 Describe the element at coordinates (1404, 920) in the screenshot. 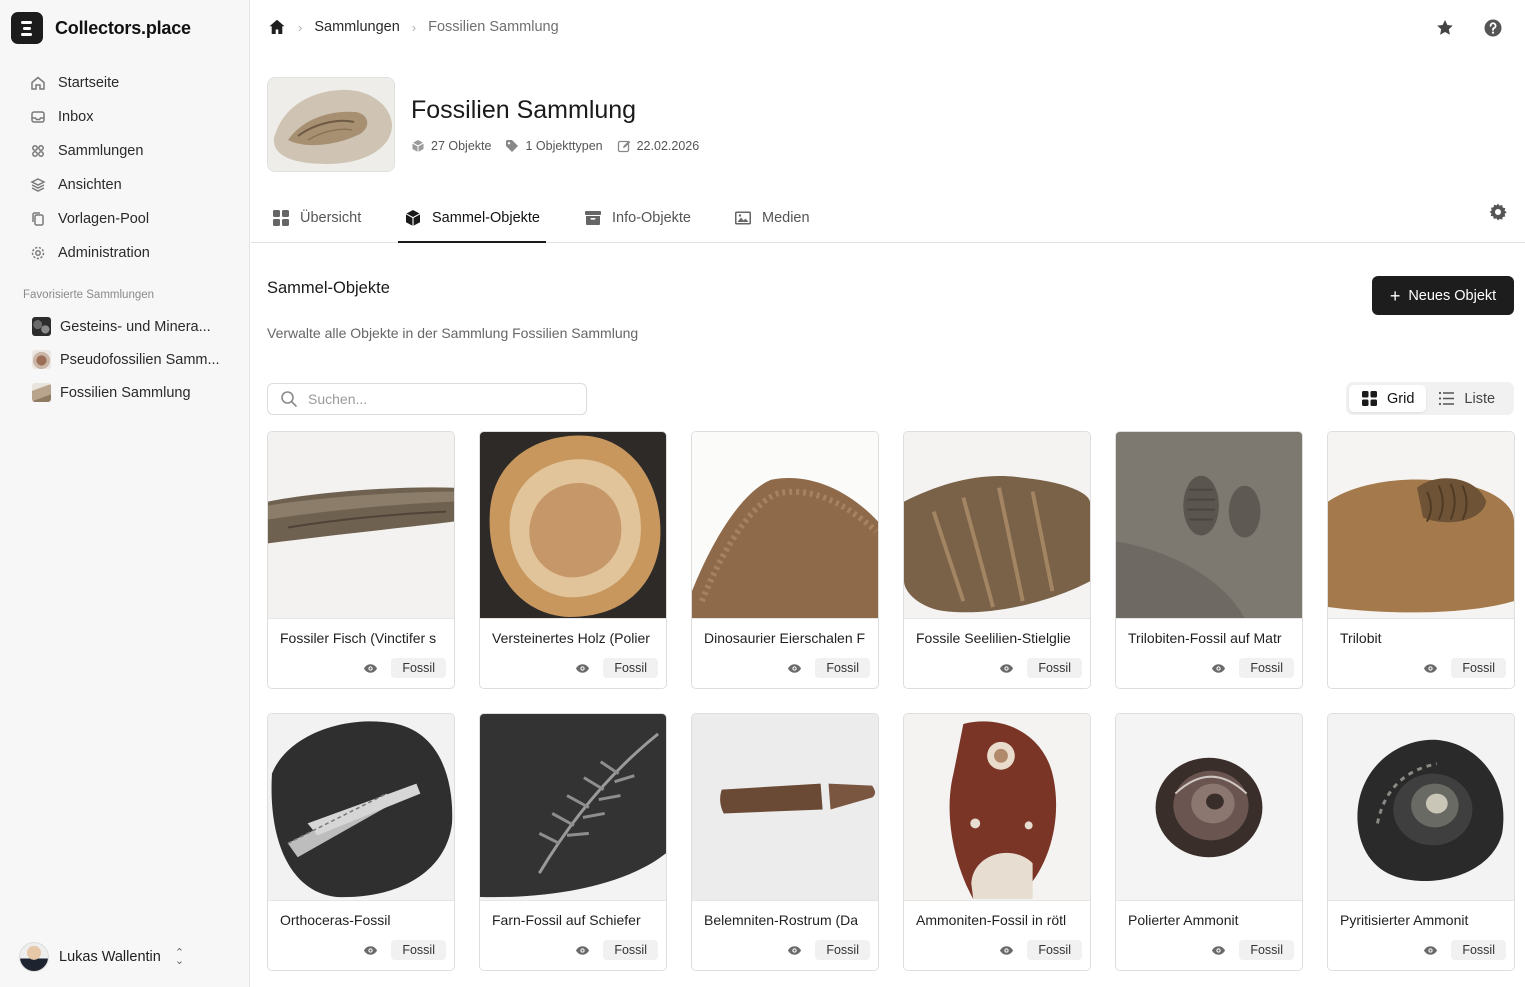

I see `object-title: Pyritisierter Ammonit` at that location.